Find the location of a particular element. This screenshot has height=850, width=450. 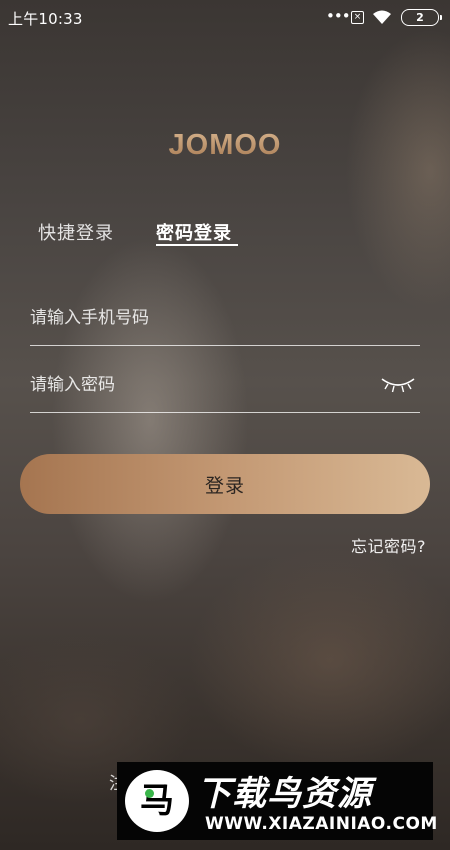

phone-field is located at coordinates (225, 325).